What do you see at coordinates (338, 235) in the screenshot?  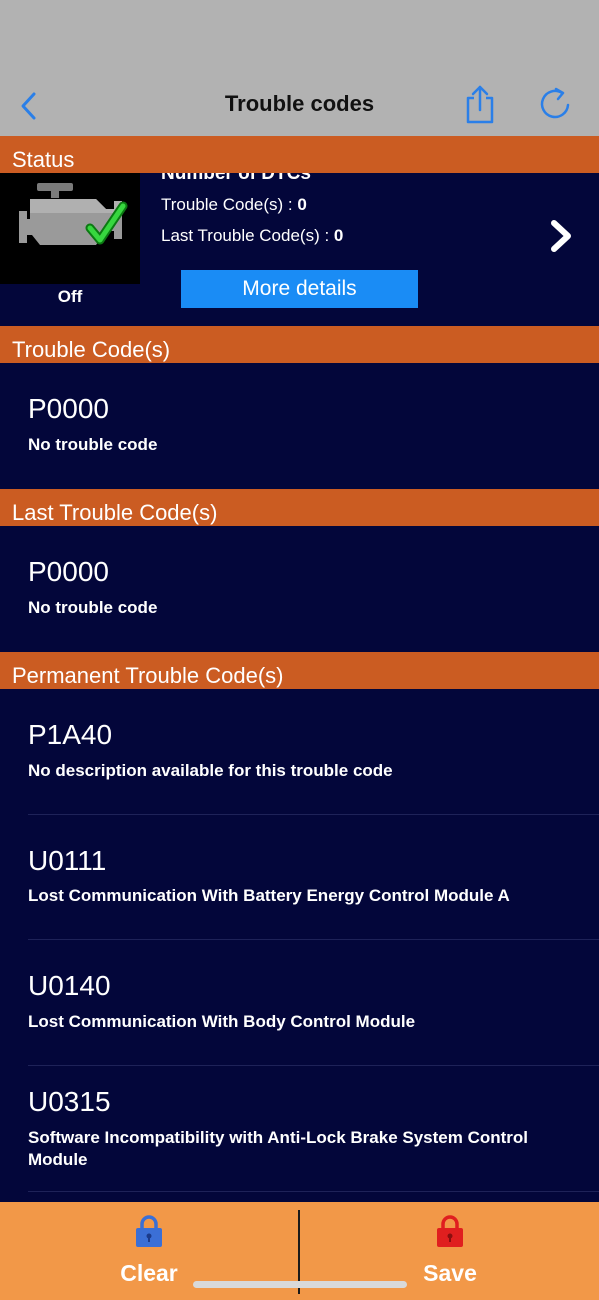 I see `last-trouble-code-count-value: 0` at bounding box center [338, 235].